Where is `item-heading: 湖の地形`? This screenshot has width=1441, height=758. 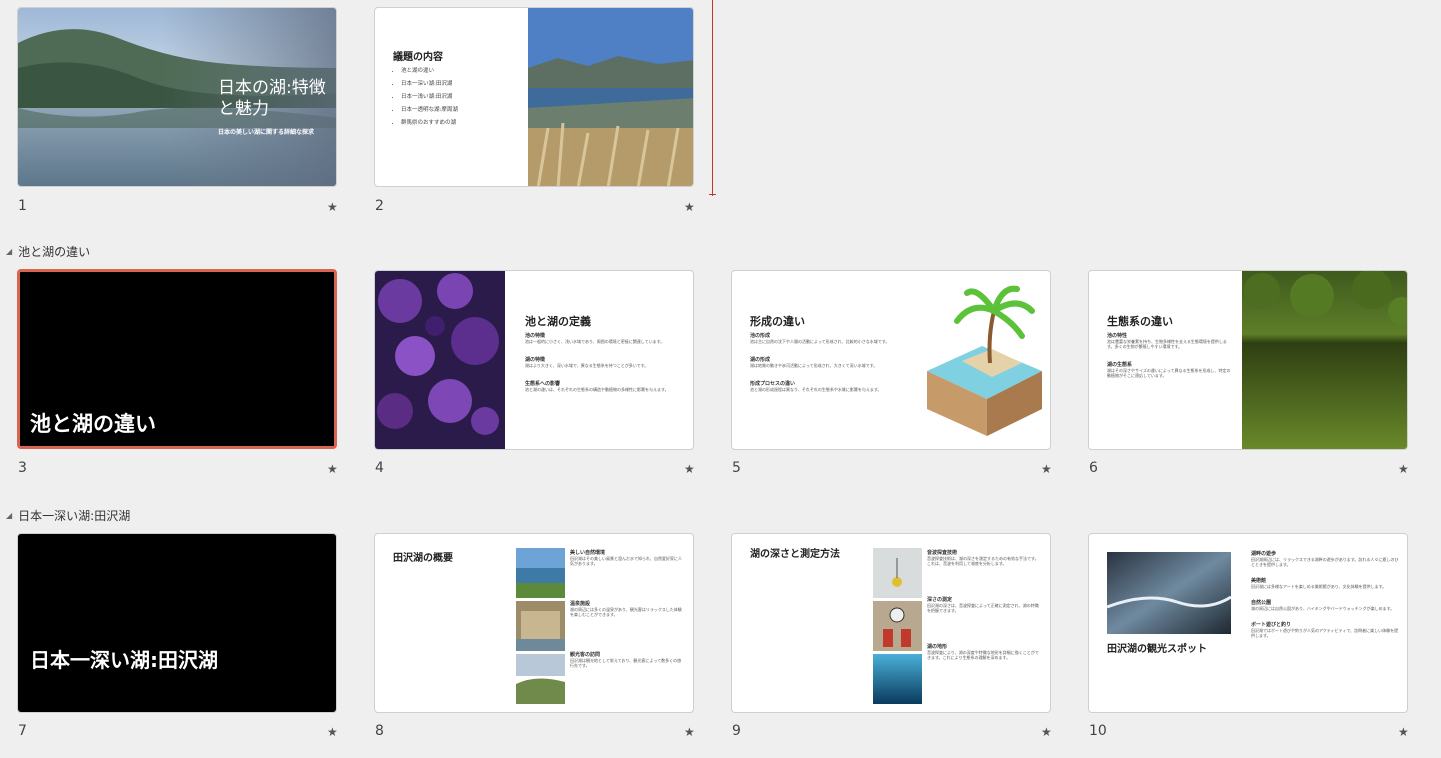
item-heading: 湖の地形 is located at coordinates (937, 647).